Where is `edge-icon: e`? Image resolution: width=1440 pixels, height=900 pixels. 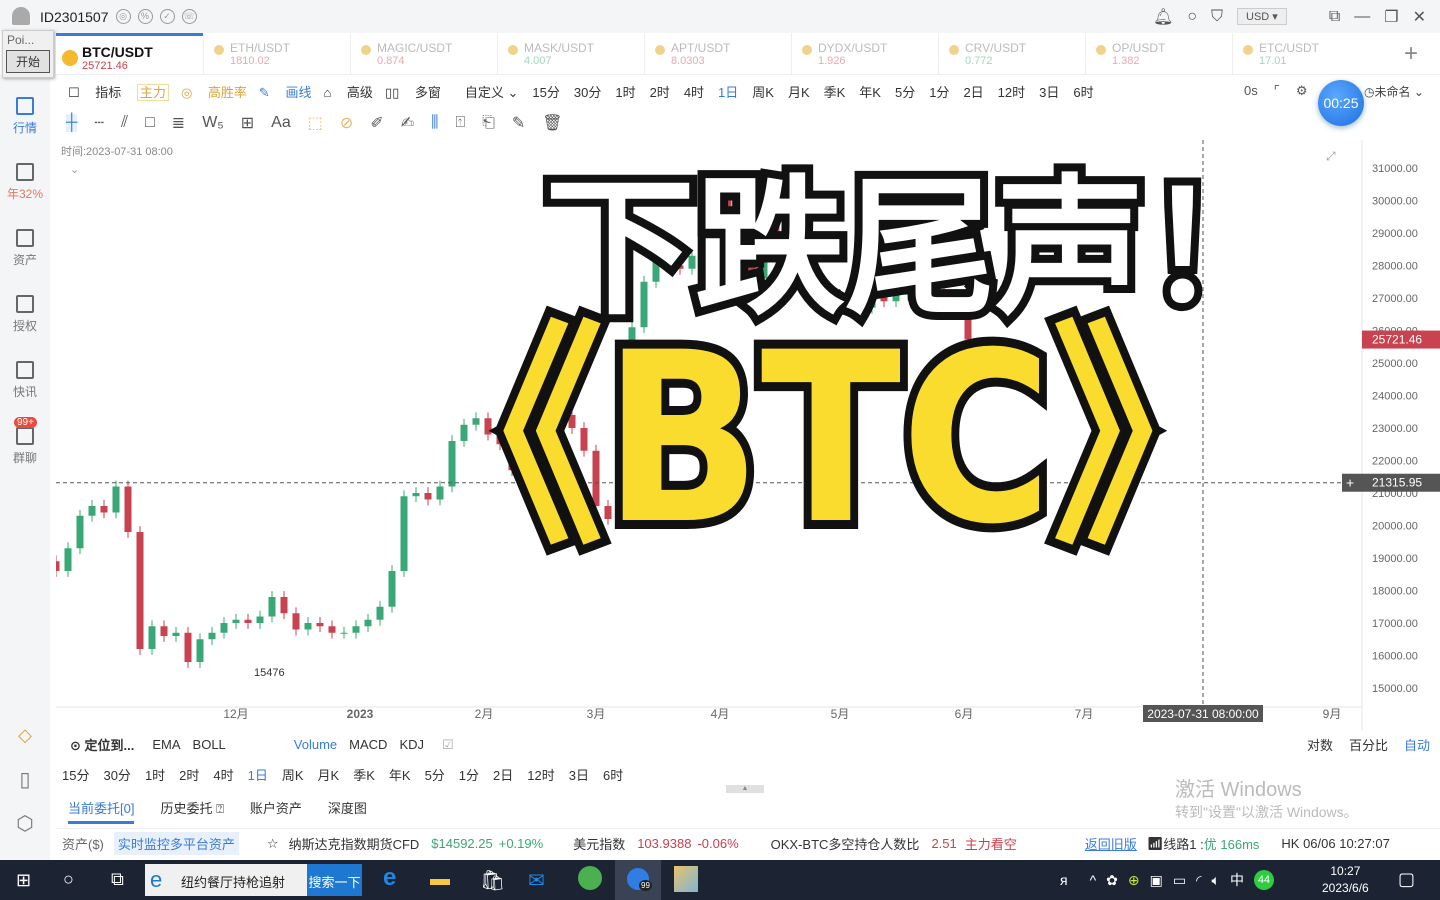 edge-icon: e is located at coordinates (389, 878).